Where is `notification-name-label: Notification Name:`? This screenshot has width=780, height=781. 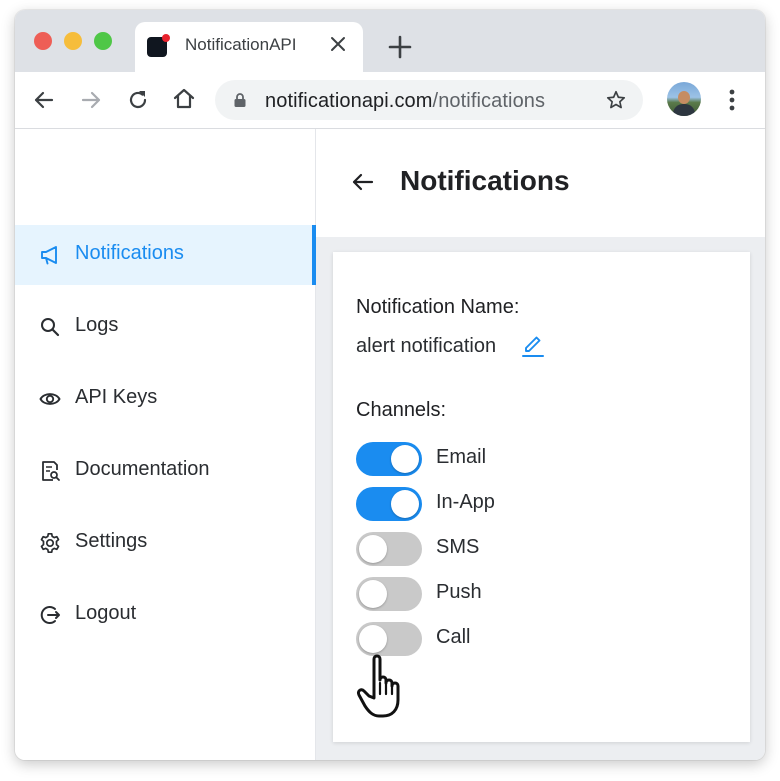 notification-name-label: Notification Name: is located at coordinates (438, 307).